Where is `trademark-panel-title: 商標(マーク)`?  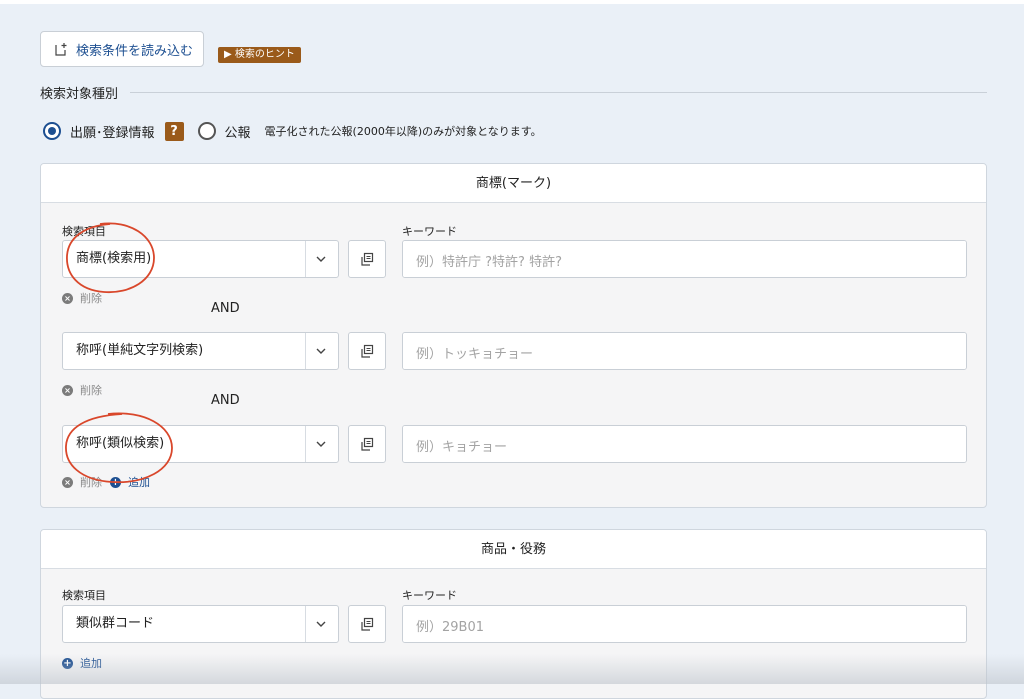 trademark-panel-title: 商標(マーク) is located at coordinates (513, 183).